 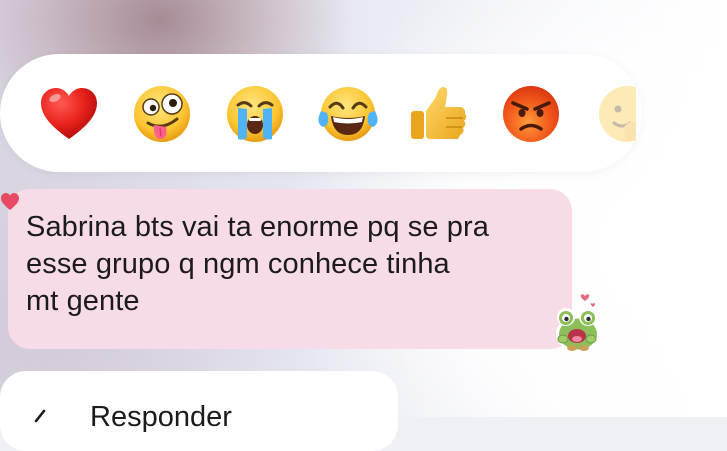 What do you see at coordinates (255, 114) in the screenshot?
I see `crying-face-icon` at bounding box center [255, 114].